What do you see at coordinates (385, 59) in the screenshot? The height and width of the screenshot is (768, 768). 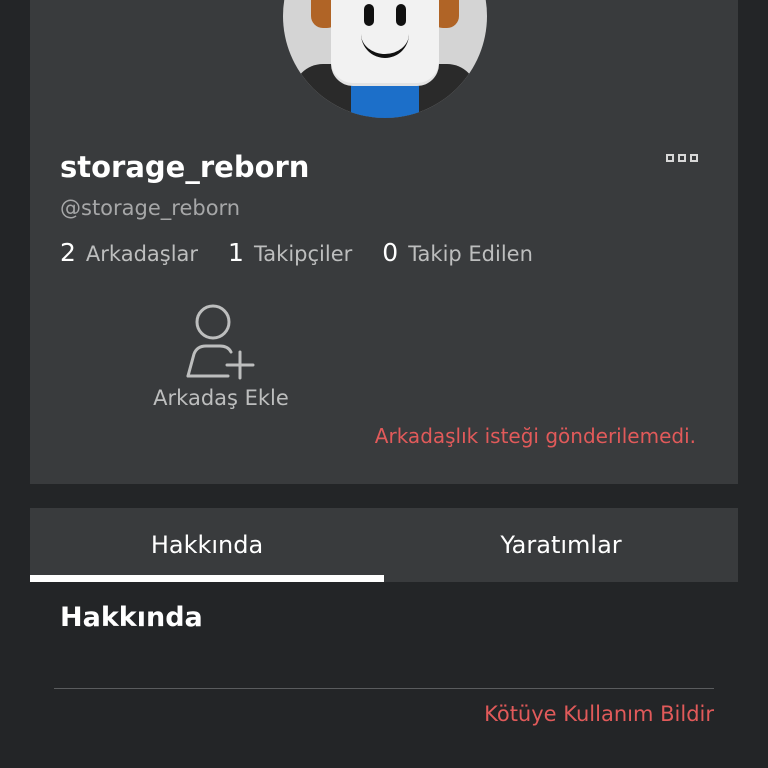 I see `avatar` at bounding box center [385, 59].